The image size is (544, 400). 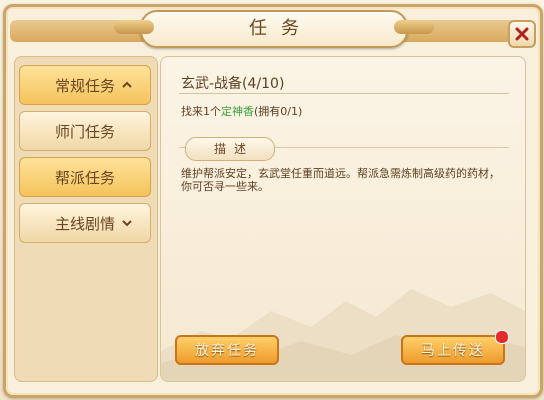 I want to click on sidebar-item-master-tasks: 师门任务, so click(x=85, y=131).